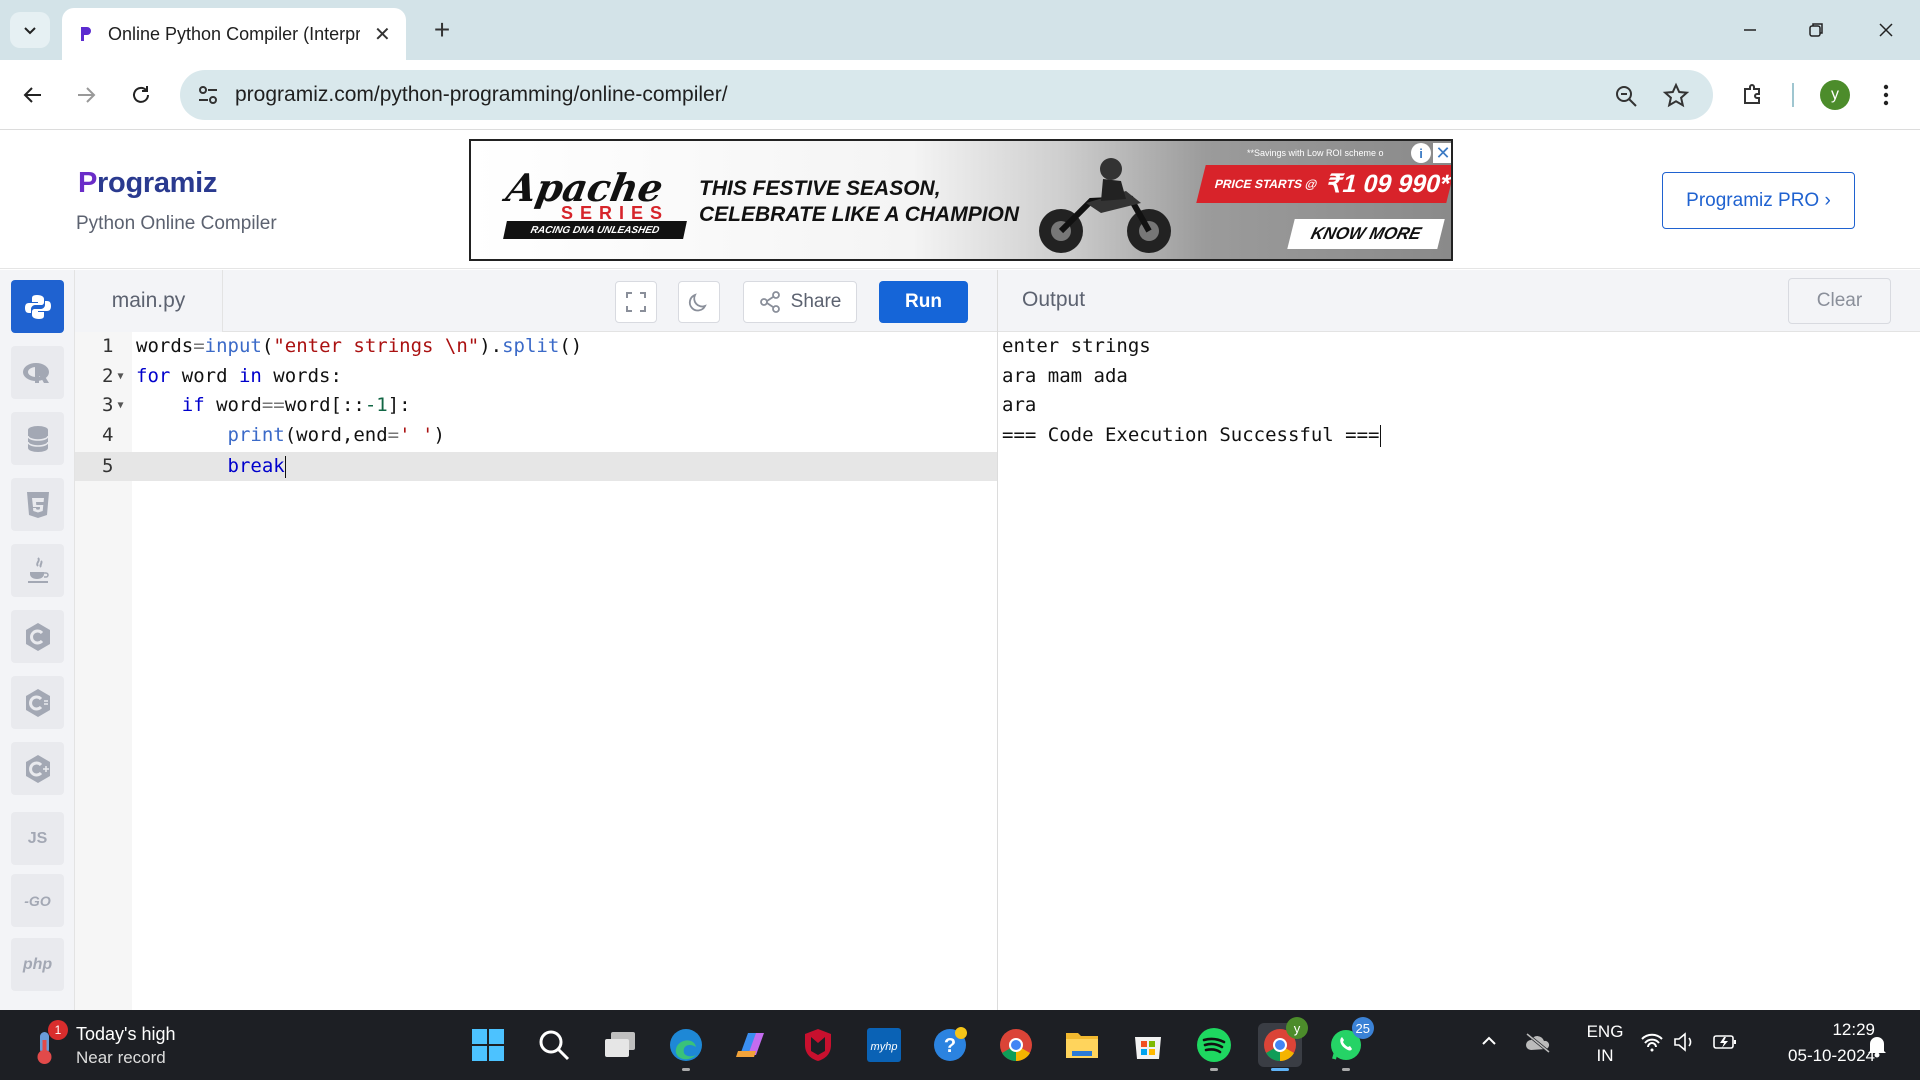 This screenshot has width=1920, height=1080. Describe the element at coordinates (1016, 1045) in the screenshot. I see `chrome-app` at that location.